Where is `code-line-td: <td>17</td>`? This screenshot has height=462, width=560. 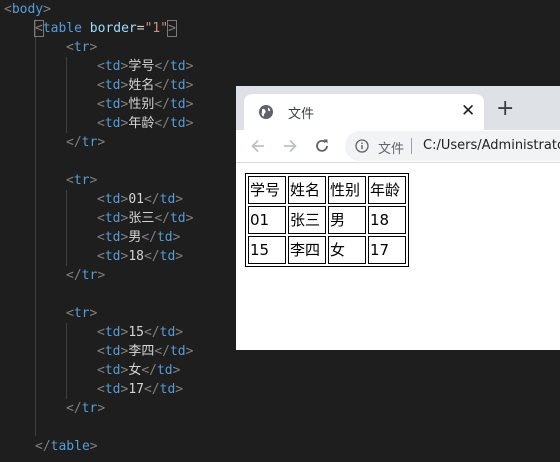
code-line-td: <td>17</td> is located at coordinates (140, 389).